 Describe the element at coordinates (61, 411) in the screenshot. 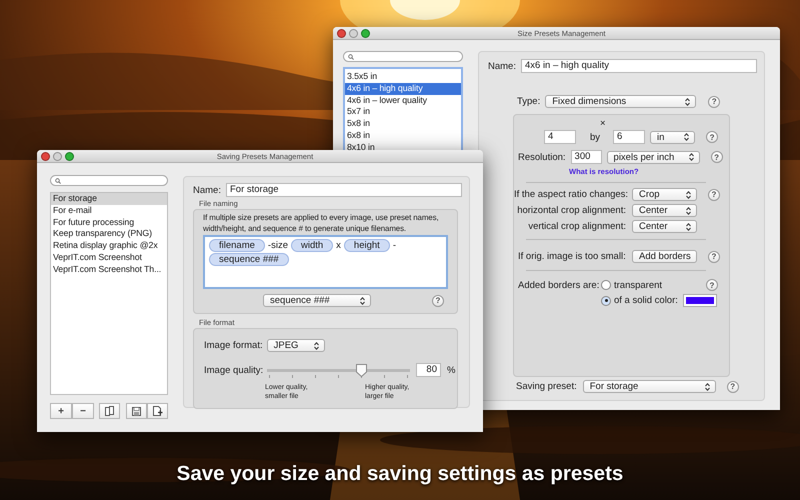

I see `add-button: +` at that location.